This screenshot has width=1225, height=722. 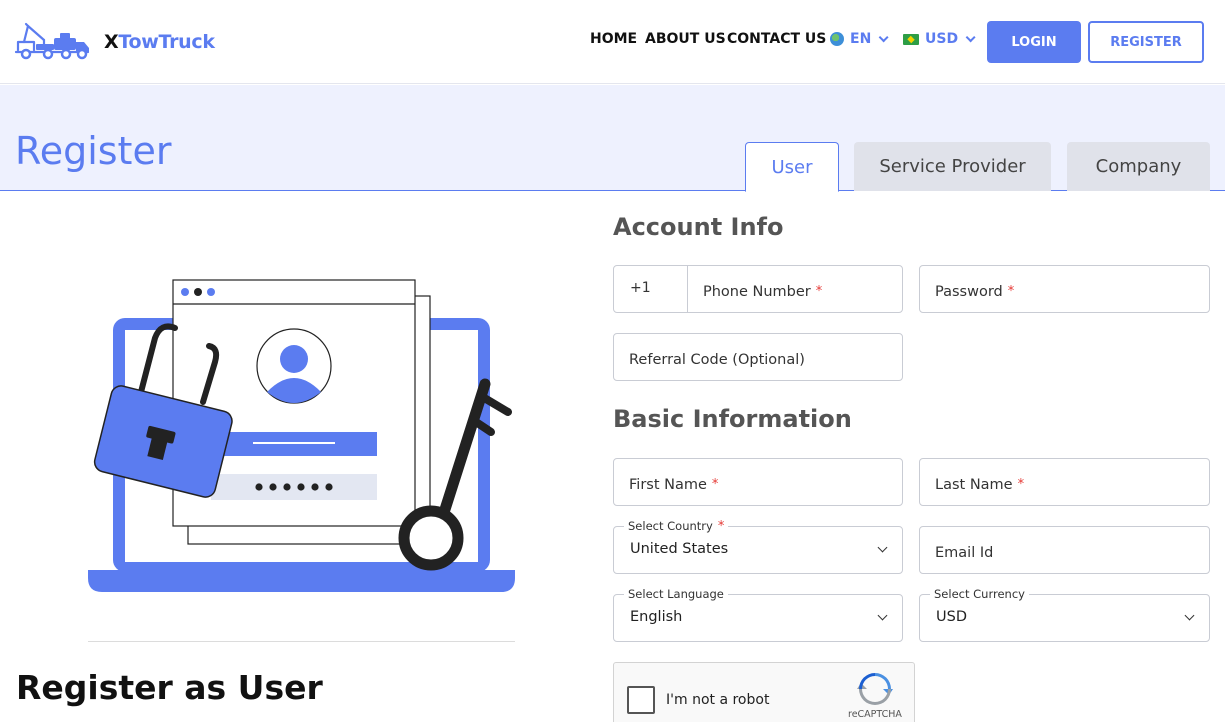 What do you see at coordinates (1064, 550) in the screenshot?
I see `email-field: Email Id` at bounding box center [1064, 550].